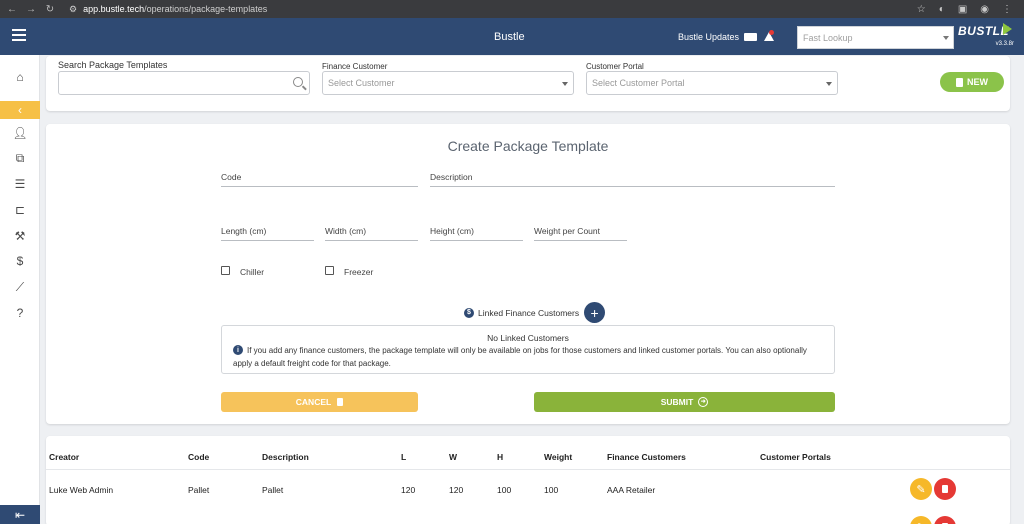 The image size is (1024, 524). What do you see at coordinates (551, 490) in the screenshot?
I see `cell-weight: 100` at bounding box center [551, 490].